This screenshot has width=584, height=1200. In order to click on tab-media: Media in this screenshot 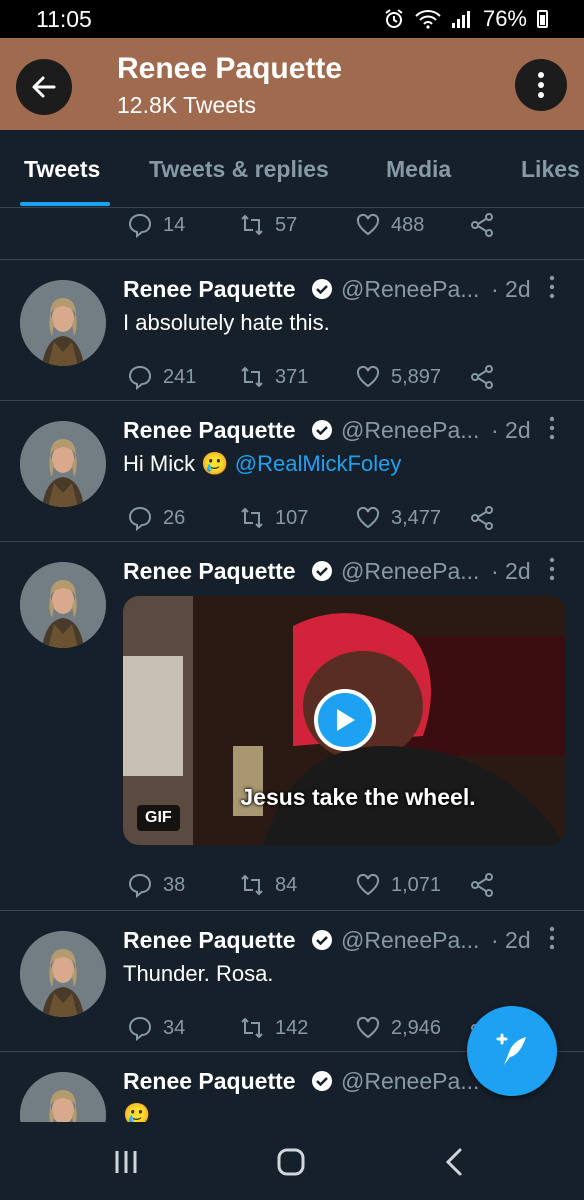, I will do `click(418, 169)`.